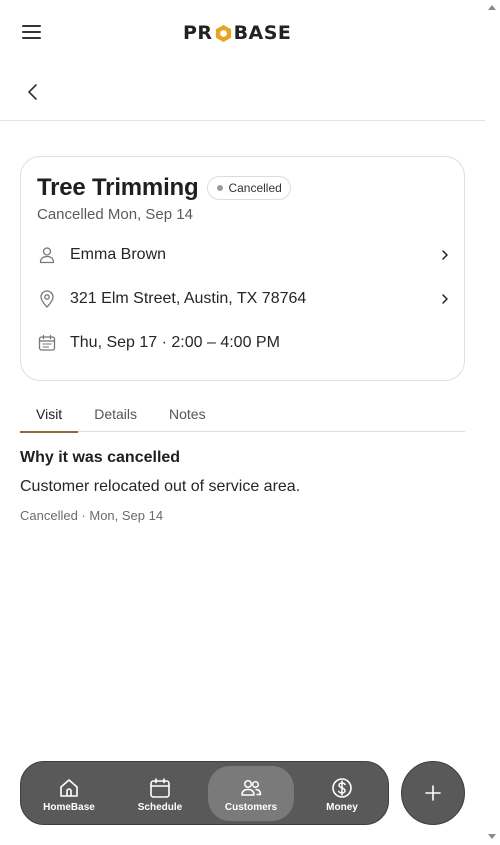 This screenshot has height=845, width=500. What do you see at coordinates (33, 92) in the screenshot?
I see `back-chevron-icon` at bounding box center [33, 92].